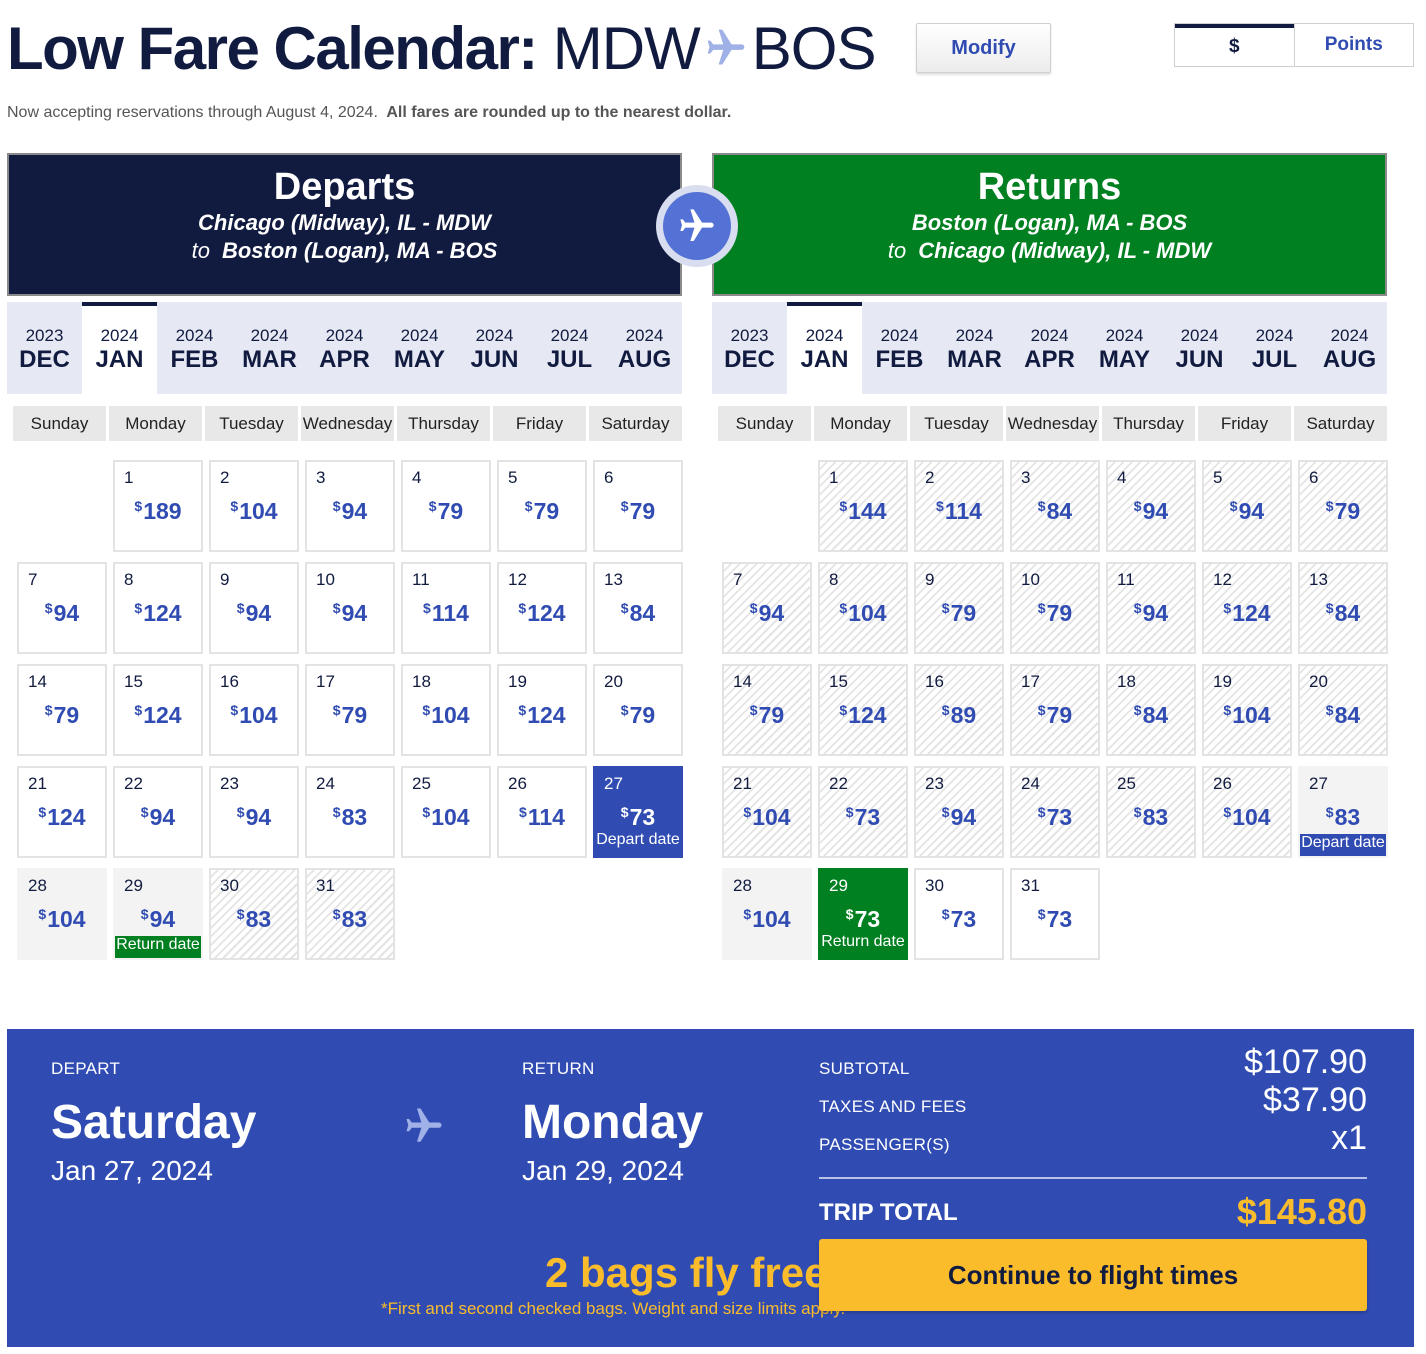 Image resolution: width=1426 pixels, height=1354 pixels. I want to click on return-day-cell: 27 $83 Depart date, so click(1343, 812).